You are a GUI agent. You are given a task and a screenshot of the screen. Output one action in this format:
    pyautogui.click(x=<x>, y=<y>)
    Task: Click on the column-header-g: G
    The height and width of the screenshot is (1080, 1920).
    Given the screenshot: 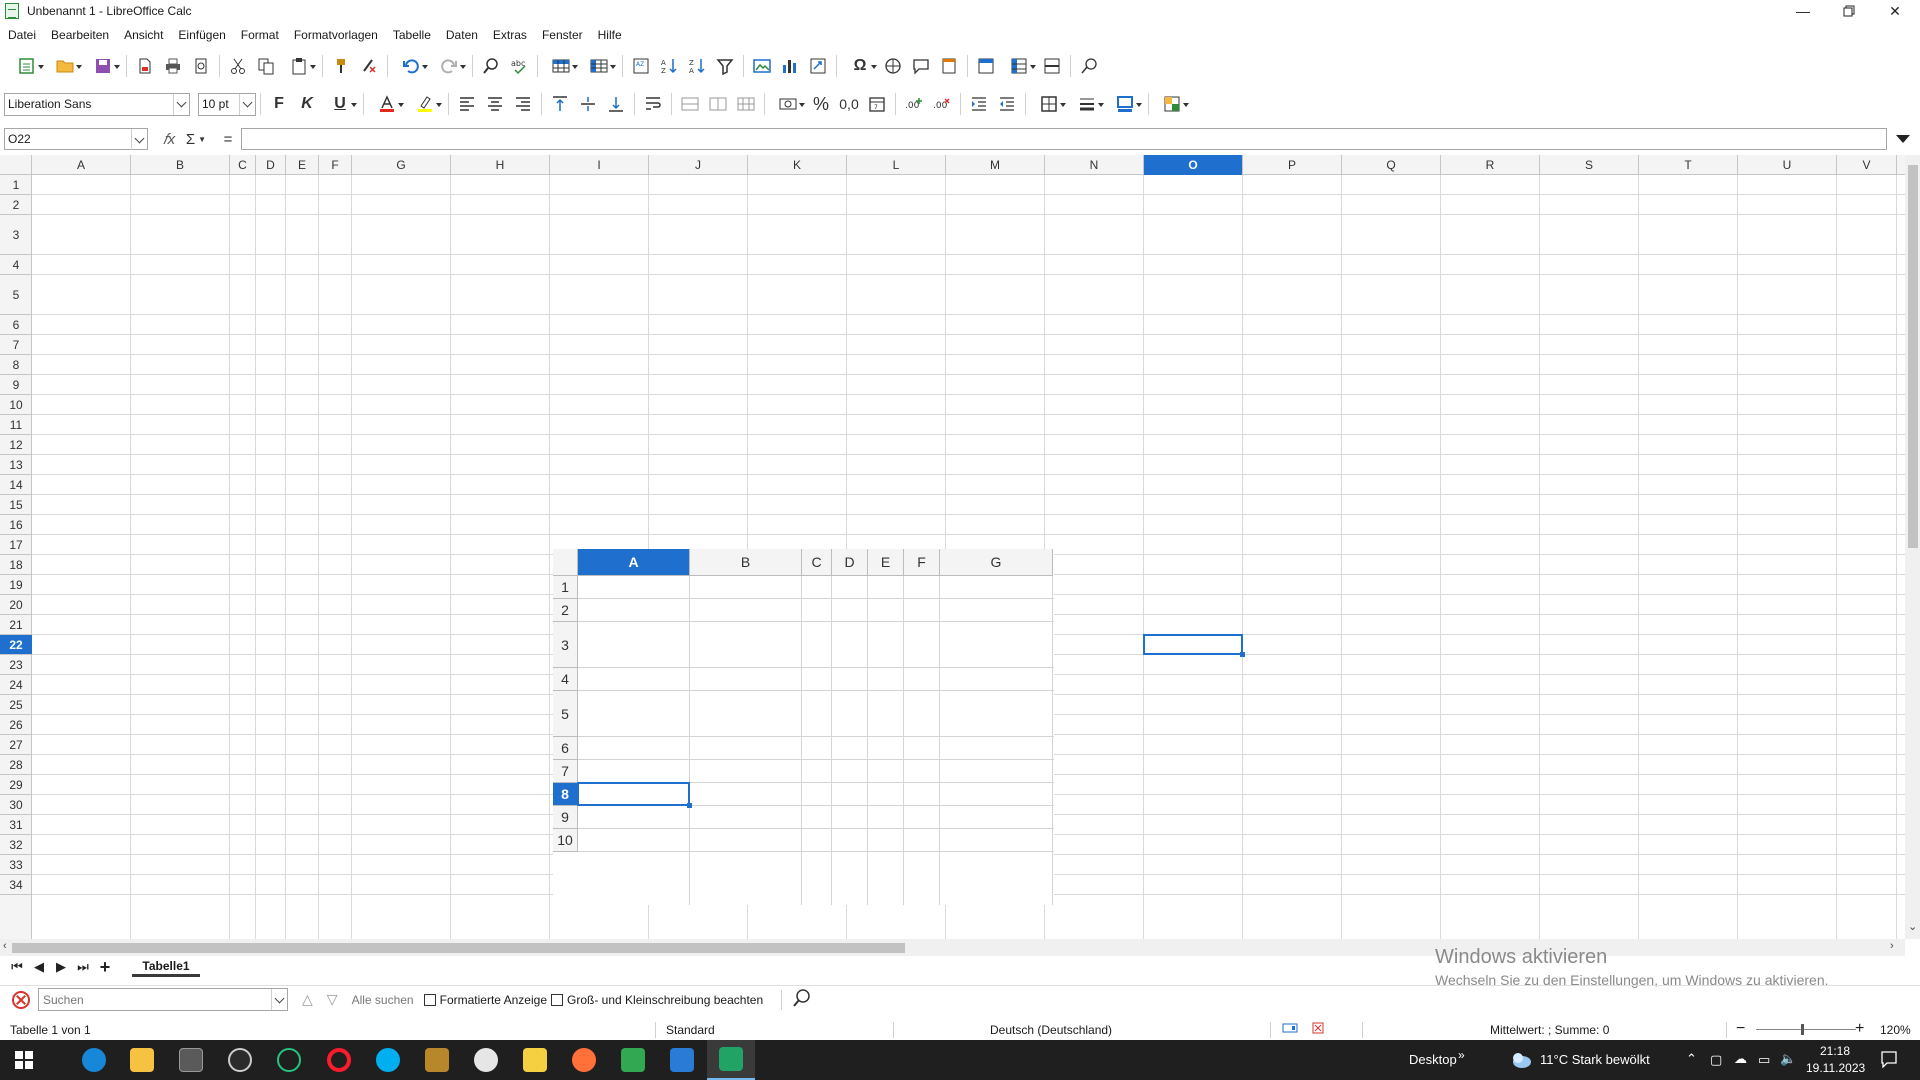 What is the action you would take?
    pyautogui.click(x=401, y=165)
    